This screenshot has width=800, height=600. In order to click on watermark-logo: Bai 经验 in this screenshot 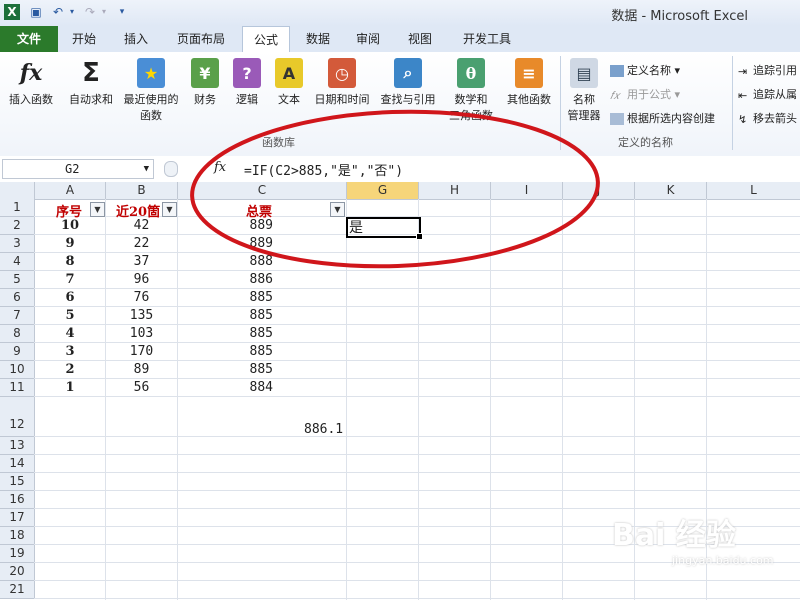, I will do `click(674, 535)`.